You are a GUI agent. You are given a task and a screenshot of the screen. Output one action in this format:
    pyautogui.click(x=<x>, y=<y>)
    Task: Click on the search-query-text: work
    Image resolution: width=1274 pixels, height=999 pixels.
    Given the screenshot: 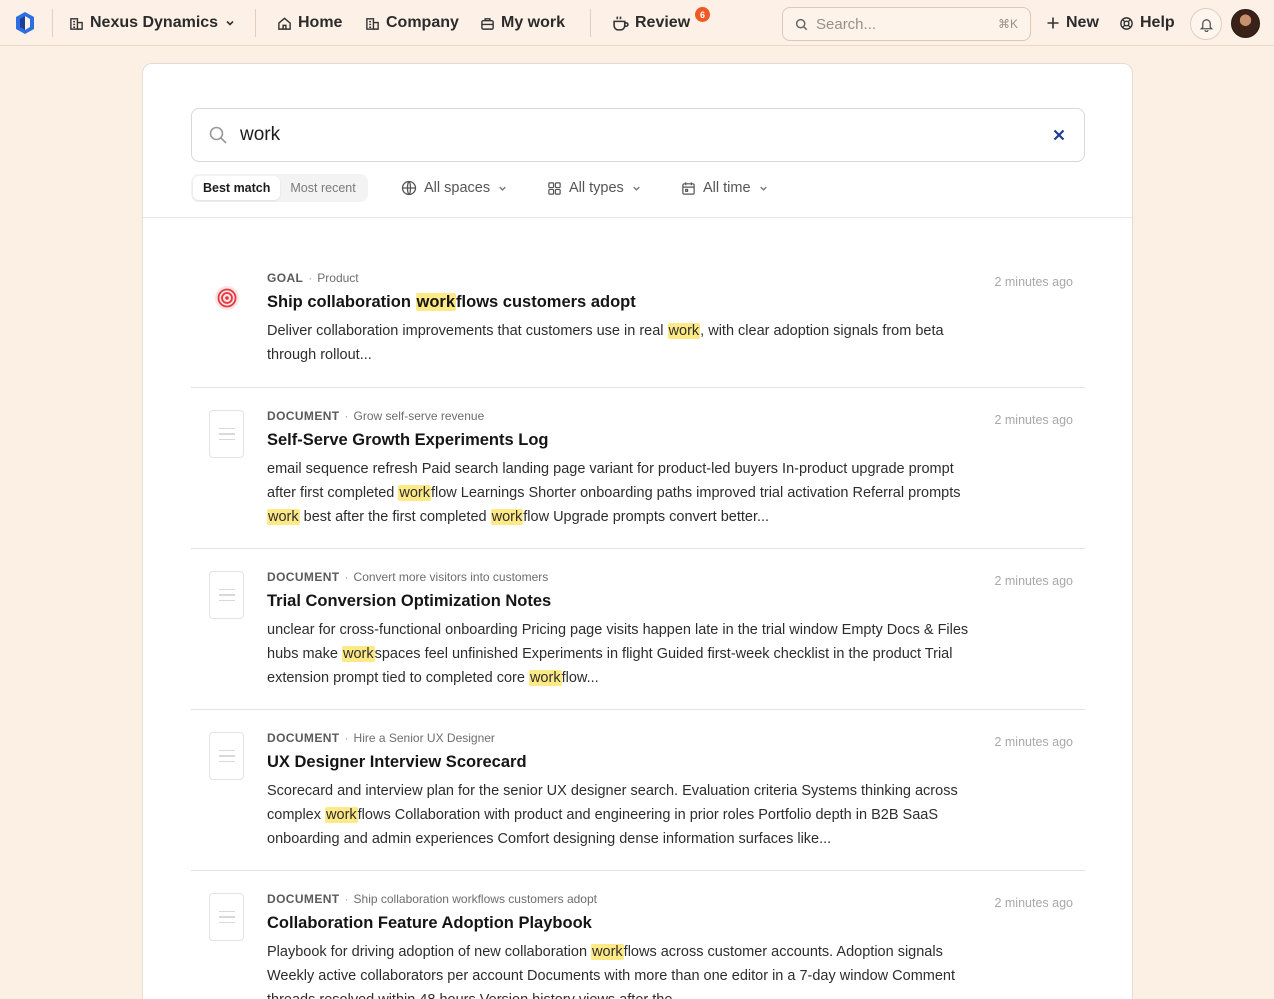 What is the action you would take?
    pyautogui.click(x=260, y=134)
    